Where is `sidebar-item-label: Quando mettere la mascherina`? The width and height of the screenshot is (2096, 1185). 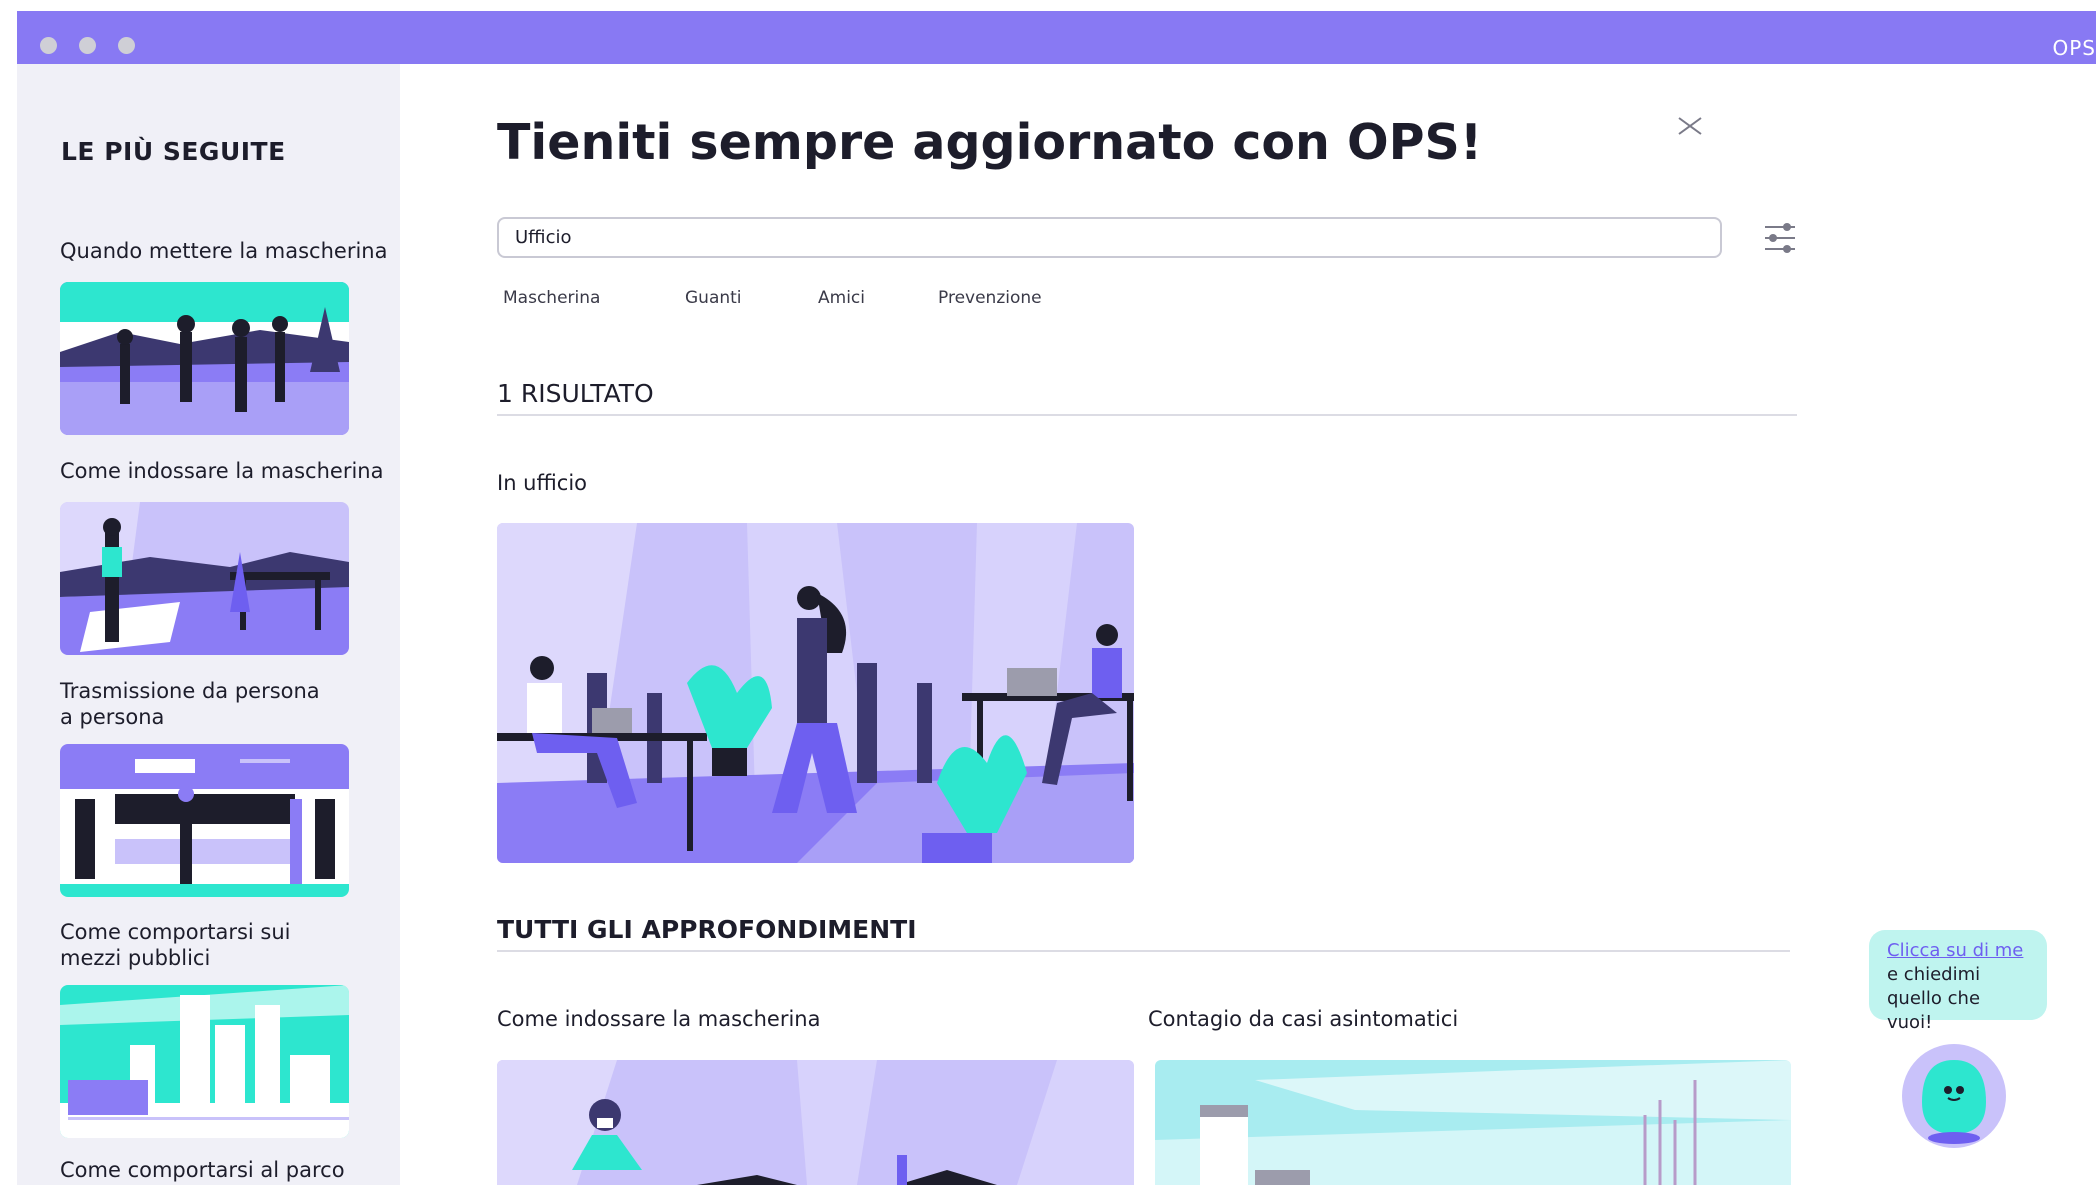 sidebar-item-label: Quando mettere la mascherina is located at coordinates (223, 251).